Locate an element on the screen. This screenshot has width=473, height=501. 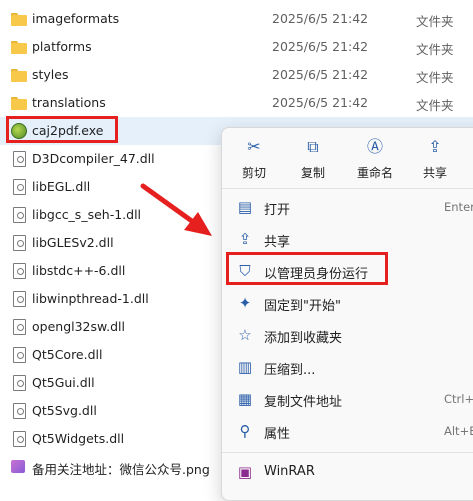
rename-button: Ⓐ 重命名 is located at coordinates (375, 158).